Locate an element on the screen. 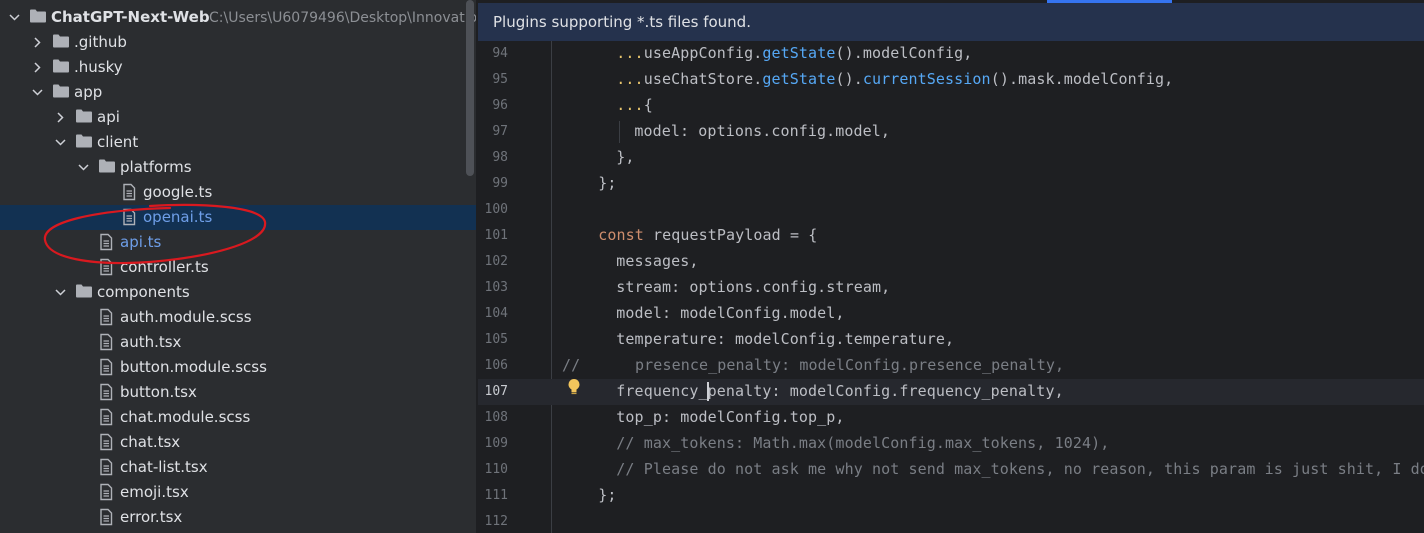 The width and height of the screenshot is (1424, 533). code-line: 100 is located at coordinates (951, 210).